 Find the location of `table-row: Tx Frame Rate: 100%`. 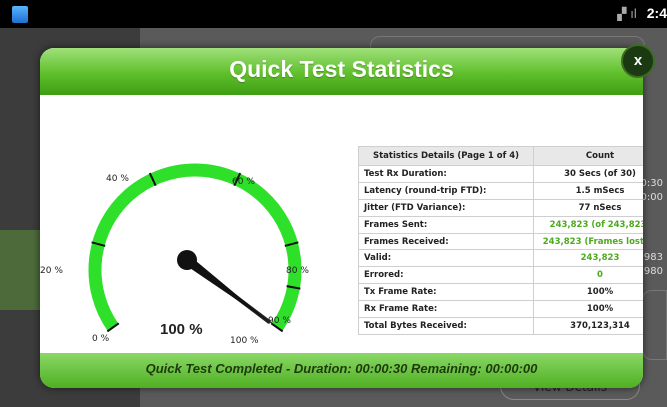

table-row: Tx Frame Rate: 100% is located at coordinates (500, 292).